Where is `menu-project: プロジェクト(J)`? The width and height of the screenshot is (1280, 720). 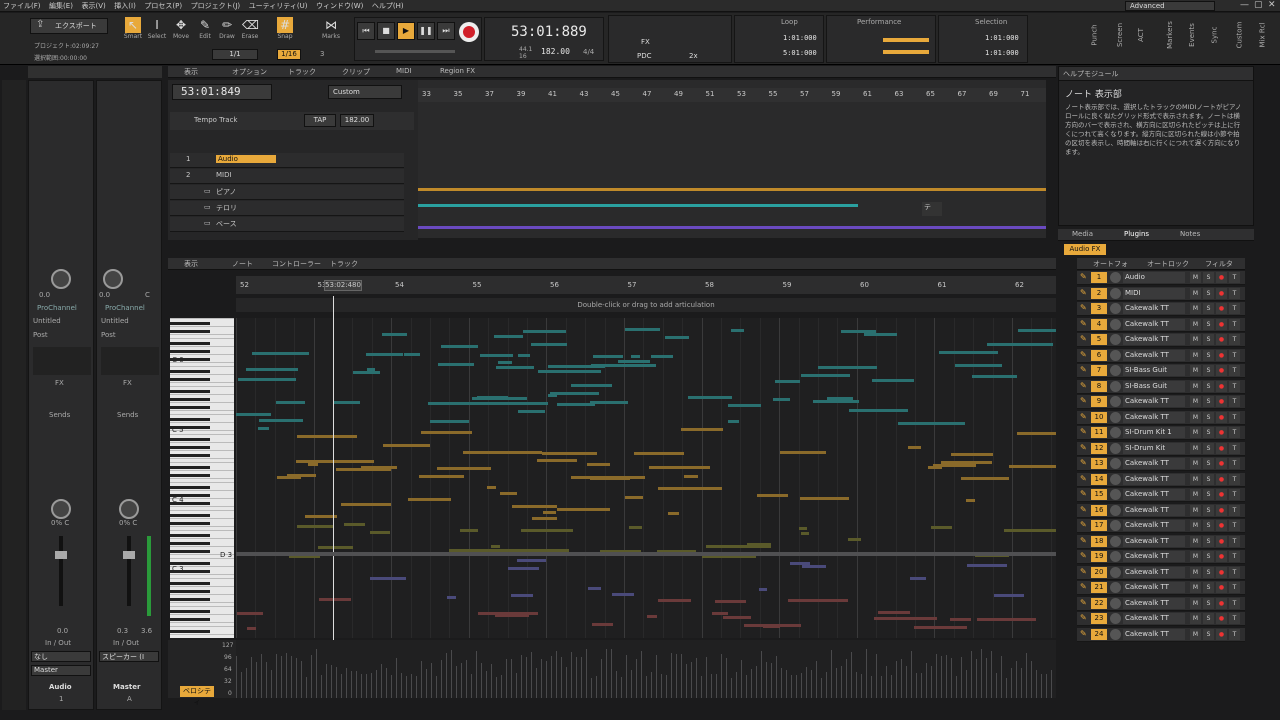
menu-project: プロジェクト(J) is located at coordinates (216, 6).